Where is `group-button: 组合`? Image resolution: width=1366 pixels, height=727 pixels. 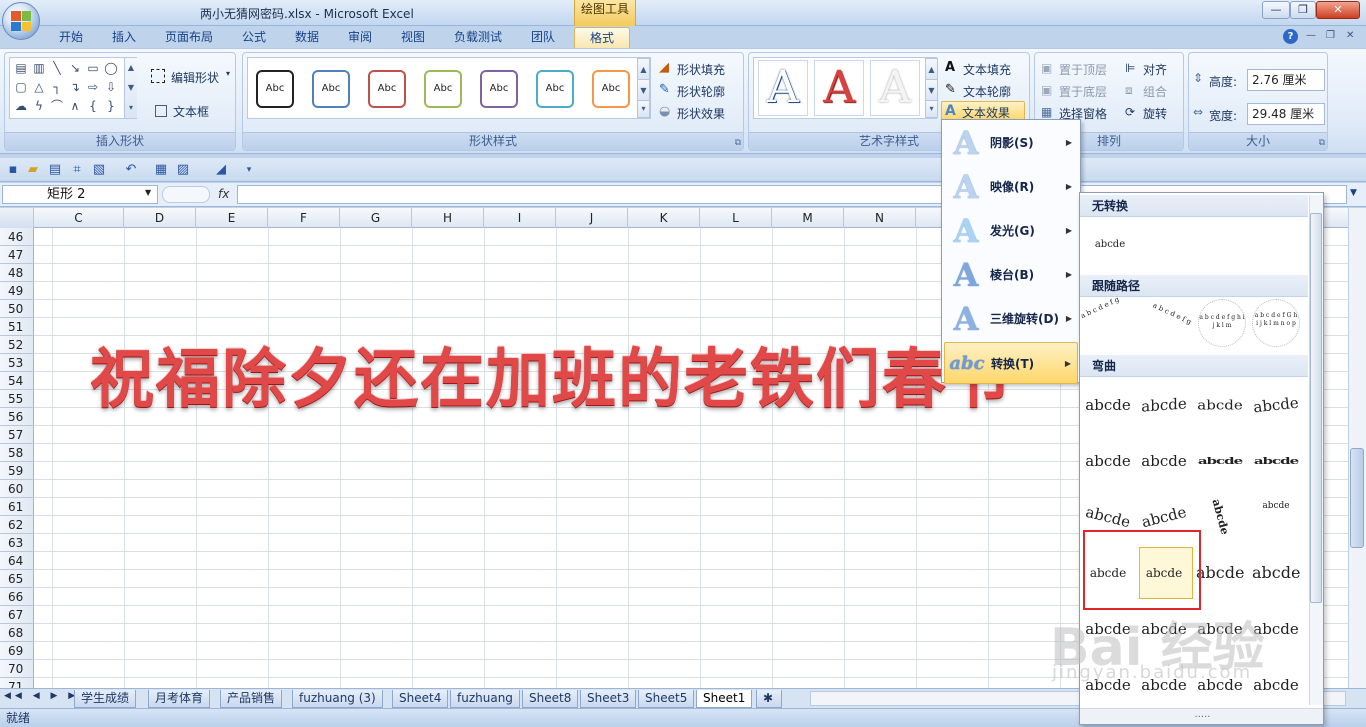
group-button: 组合 is located at coordinates (1155, 91).